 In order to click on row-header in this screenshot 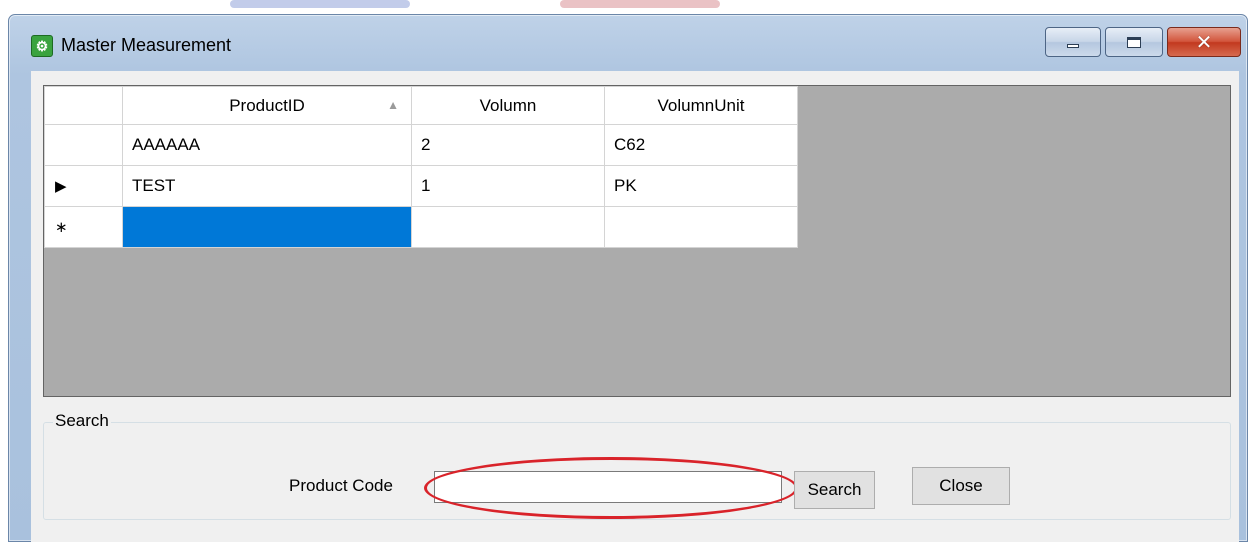, I will do `click(83, 145)`.